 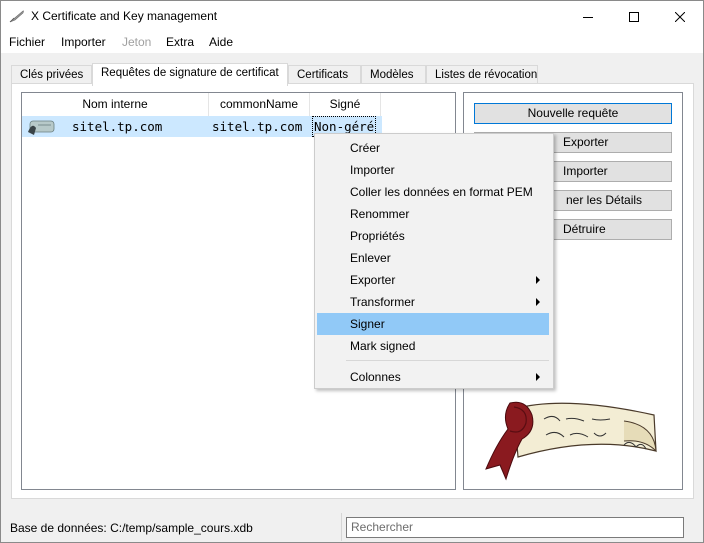 What do you see at coordinates (257, 126) in the screenshot?
I see `cell-common-name: sitel.tp.com` at bounding box center [257, 126].